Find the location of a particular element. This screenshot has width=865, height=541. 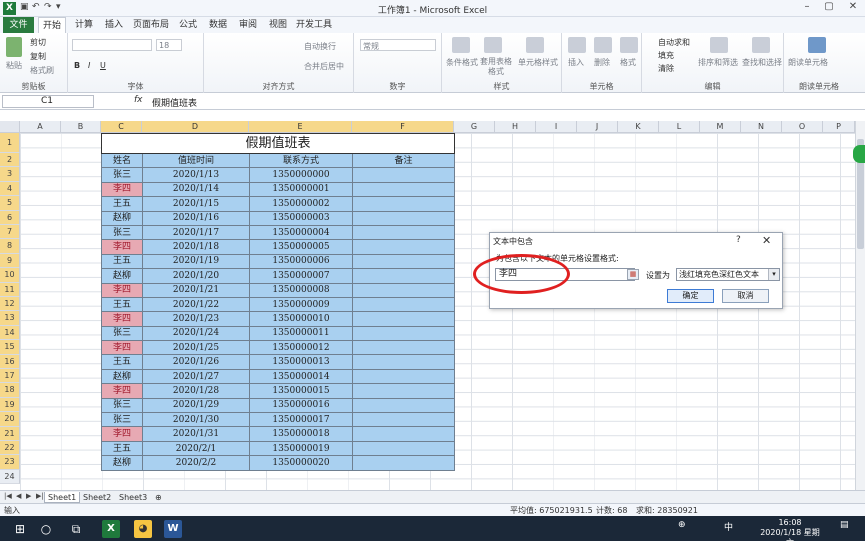

ok-button: 确定 is located at coordinates (690, 296).